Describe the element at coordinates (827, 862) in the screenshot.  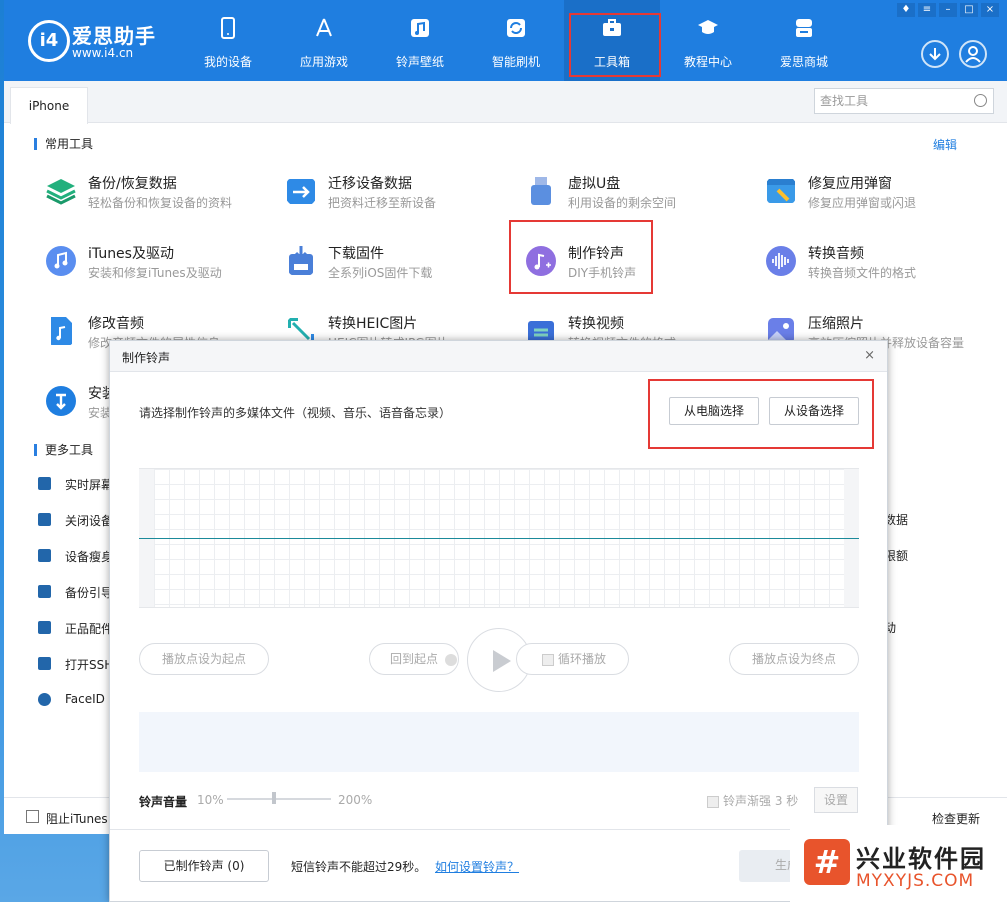
I see `watermark-logo: #` at that location.